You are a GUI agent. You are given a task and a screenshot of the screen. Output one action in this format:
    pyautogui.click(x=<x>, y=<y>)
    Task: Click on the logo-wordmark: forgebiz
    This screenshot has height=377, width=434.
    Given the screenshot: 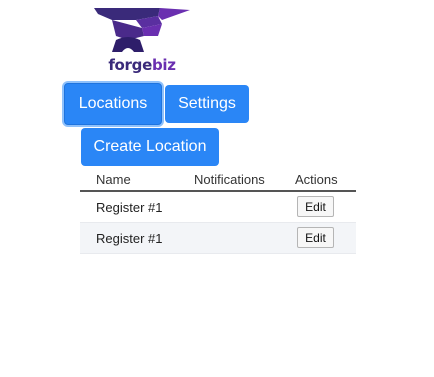 What is the action you would take?
    pyautogui.click(x=142, y=65)
    